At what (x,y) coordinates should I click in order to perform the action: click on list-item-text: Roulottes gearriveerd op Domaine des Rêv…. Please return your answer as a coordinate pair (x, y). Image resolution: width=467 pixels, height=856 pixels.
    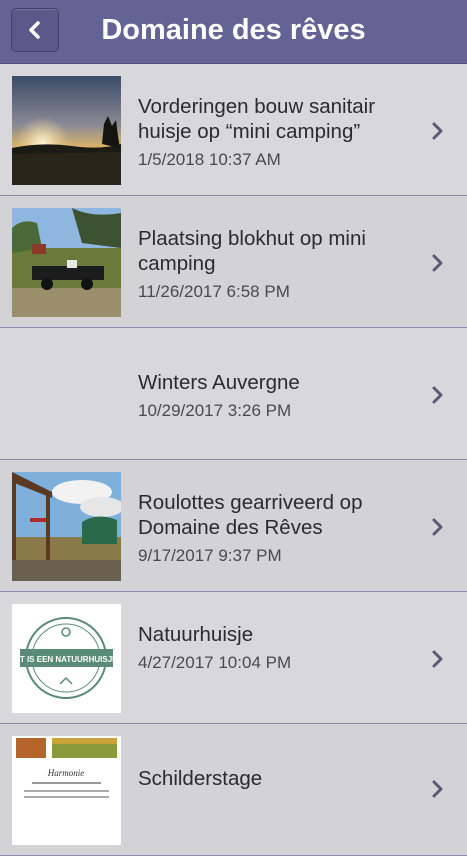
    Looking at the image, I should click on (278, 528).